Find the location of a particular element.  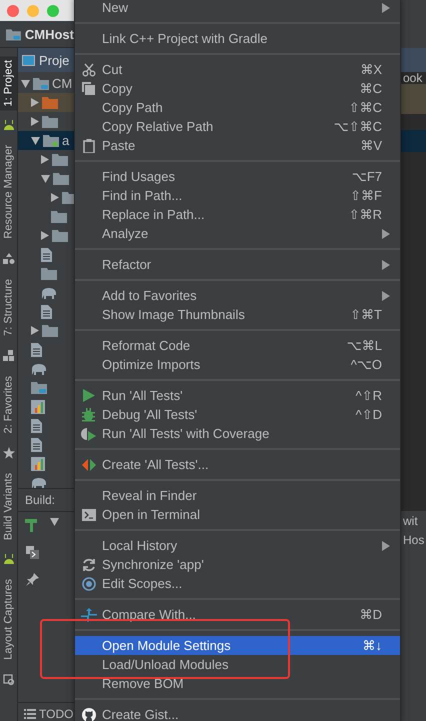

play-icon is located at coordinates (88, 395).